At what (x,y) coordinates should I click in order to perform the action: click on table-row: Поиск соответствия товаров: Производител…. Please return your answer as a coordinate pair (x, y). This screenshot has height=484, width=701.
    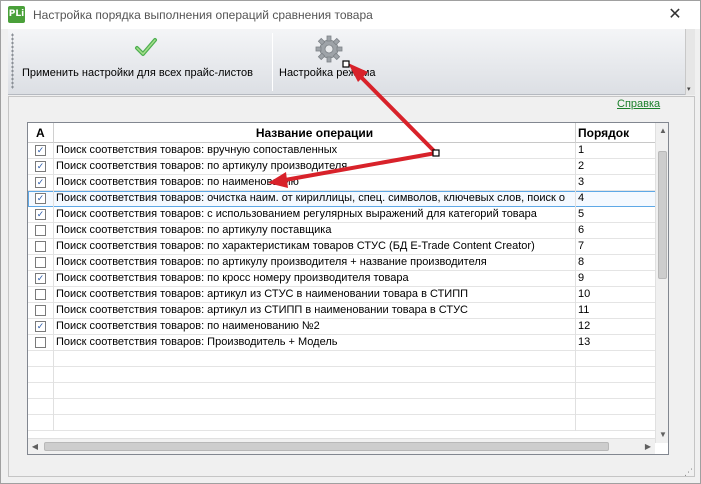
    Looking at the image, I should click on (342, 343).